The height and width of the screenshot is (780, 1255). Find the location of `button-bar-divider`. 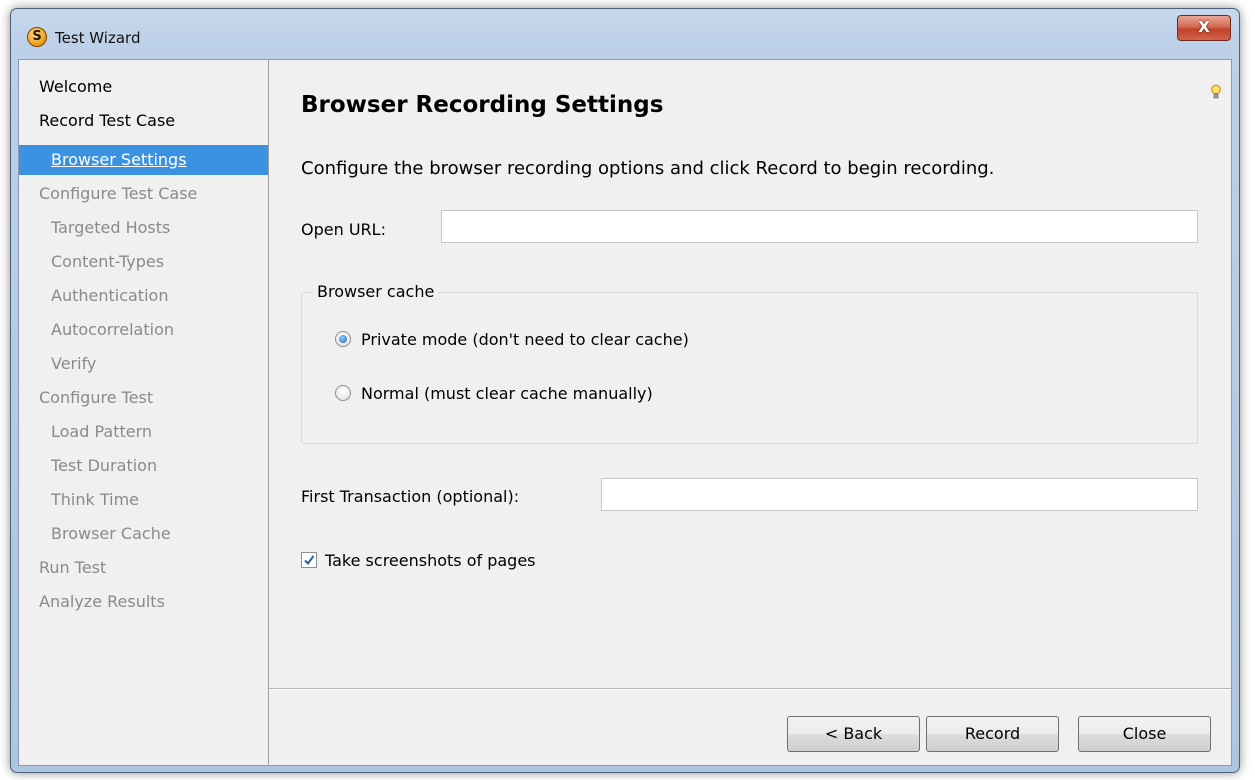

button-bar-divider is located at coordinates (750, 688).